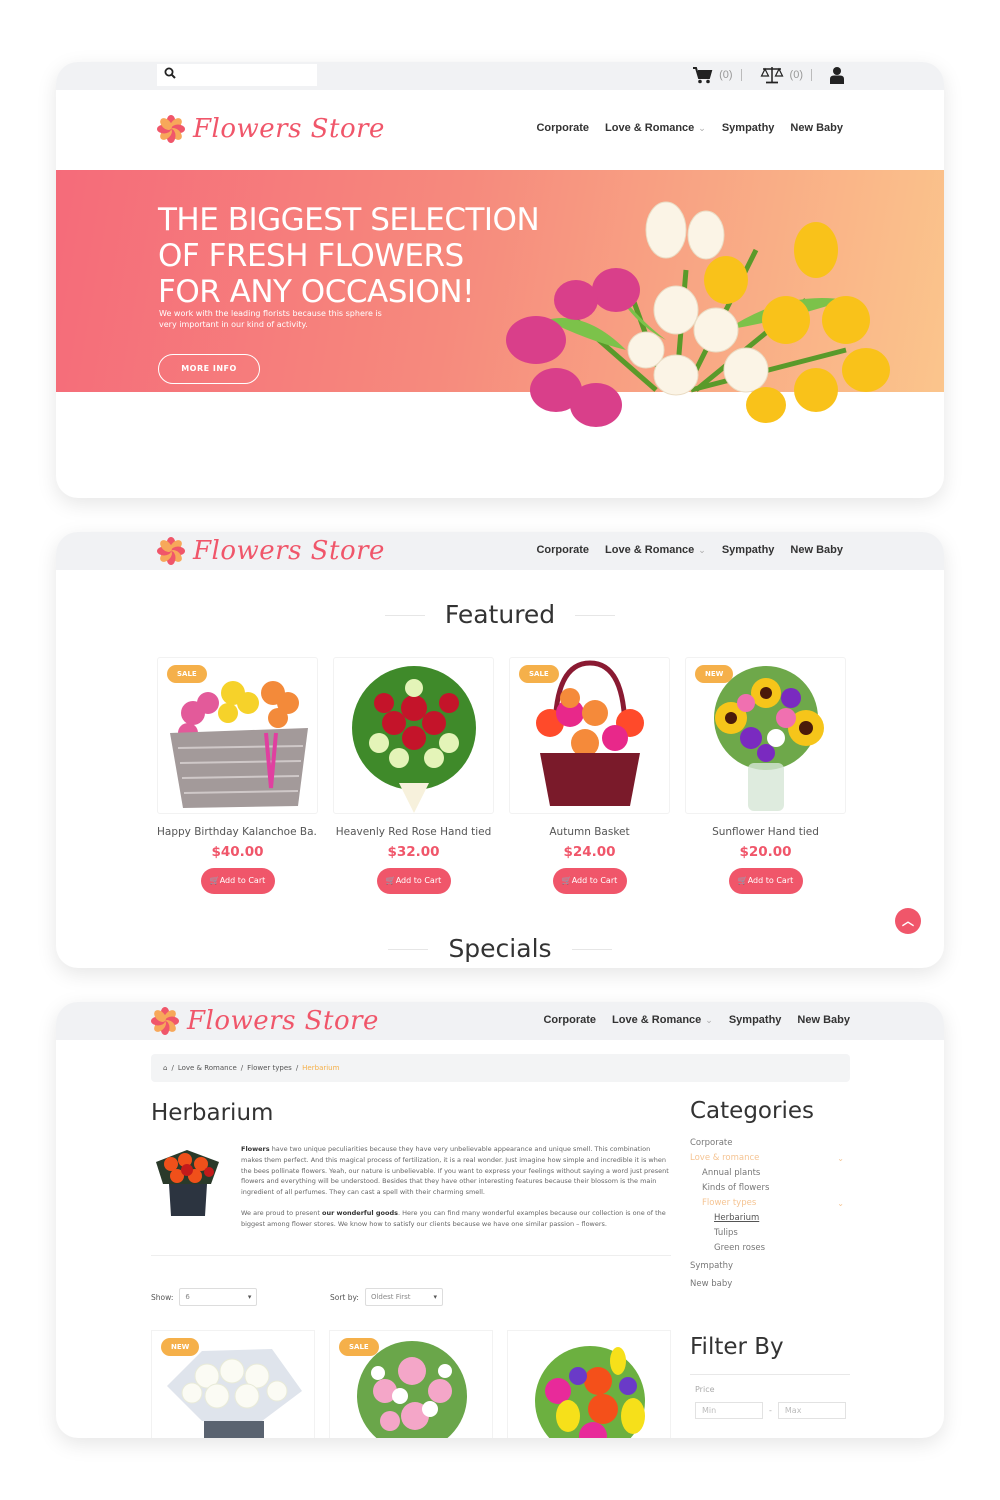 Image resolution: width=1000 pixels, height=1500 pixels. What do you see at coordinates (736, 1188) in the screenshot?
I see `category-label: Kinds of flowers` at bounding box center [736, 1188].